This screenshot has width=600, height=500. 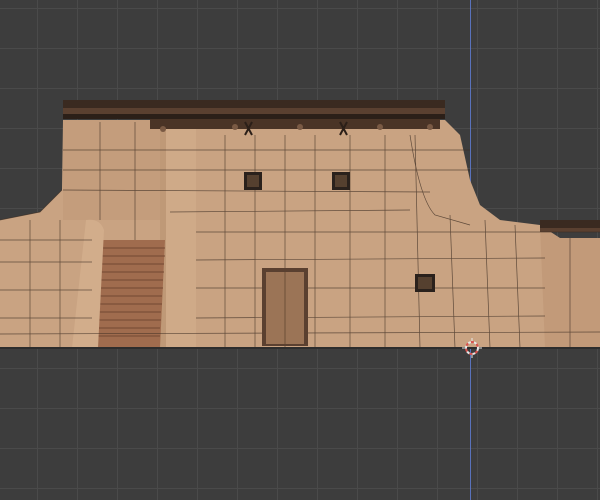 I want to click on door, so click(x=285, y=307).